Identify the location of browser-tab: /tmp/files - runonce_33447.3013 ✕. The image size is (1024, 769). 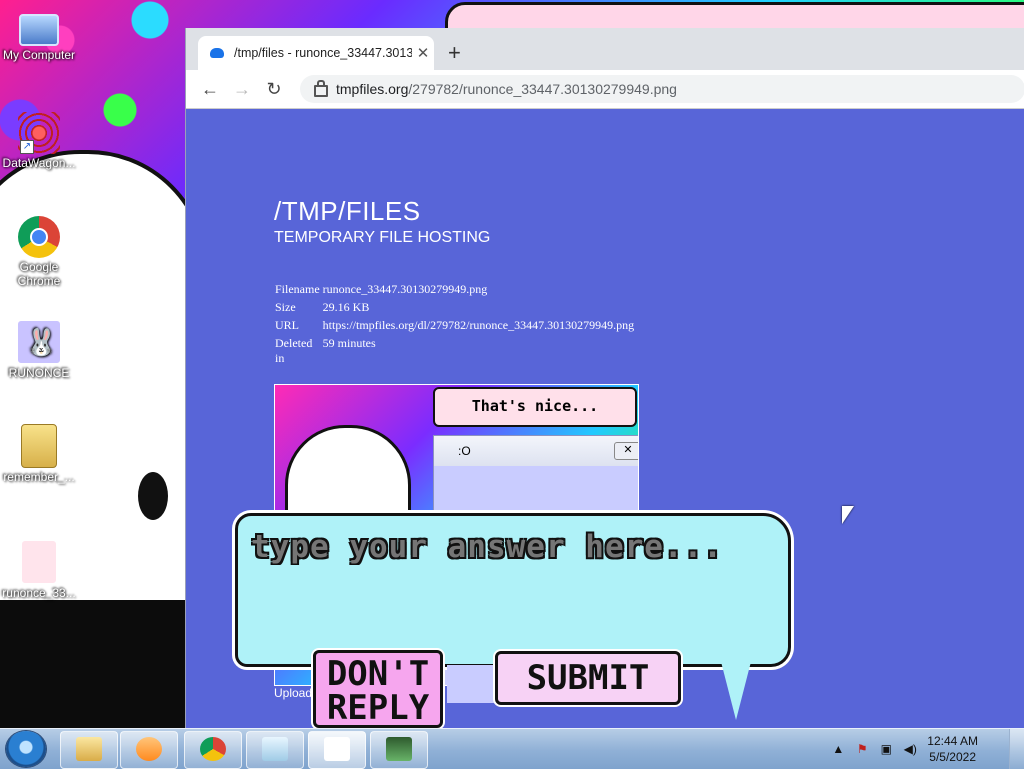
(316, 53).